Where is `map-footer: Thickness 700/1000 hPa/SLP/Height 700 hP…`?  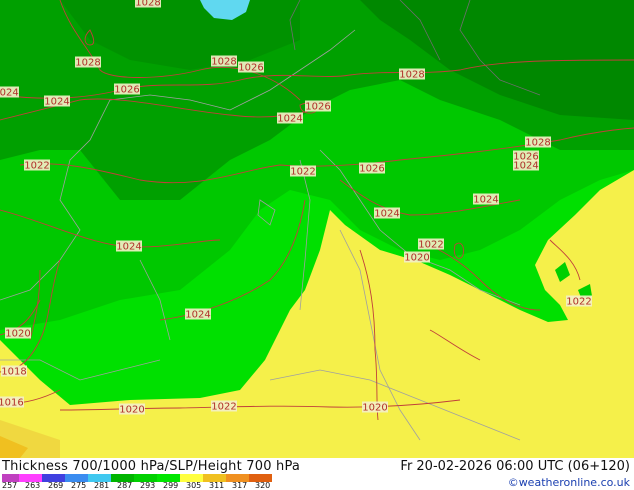
map-footer: Thickness 700/1000 hPa/SLP/Height 700 hP… is located at coordinates (317, 474).